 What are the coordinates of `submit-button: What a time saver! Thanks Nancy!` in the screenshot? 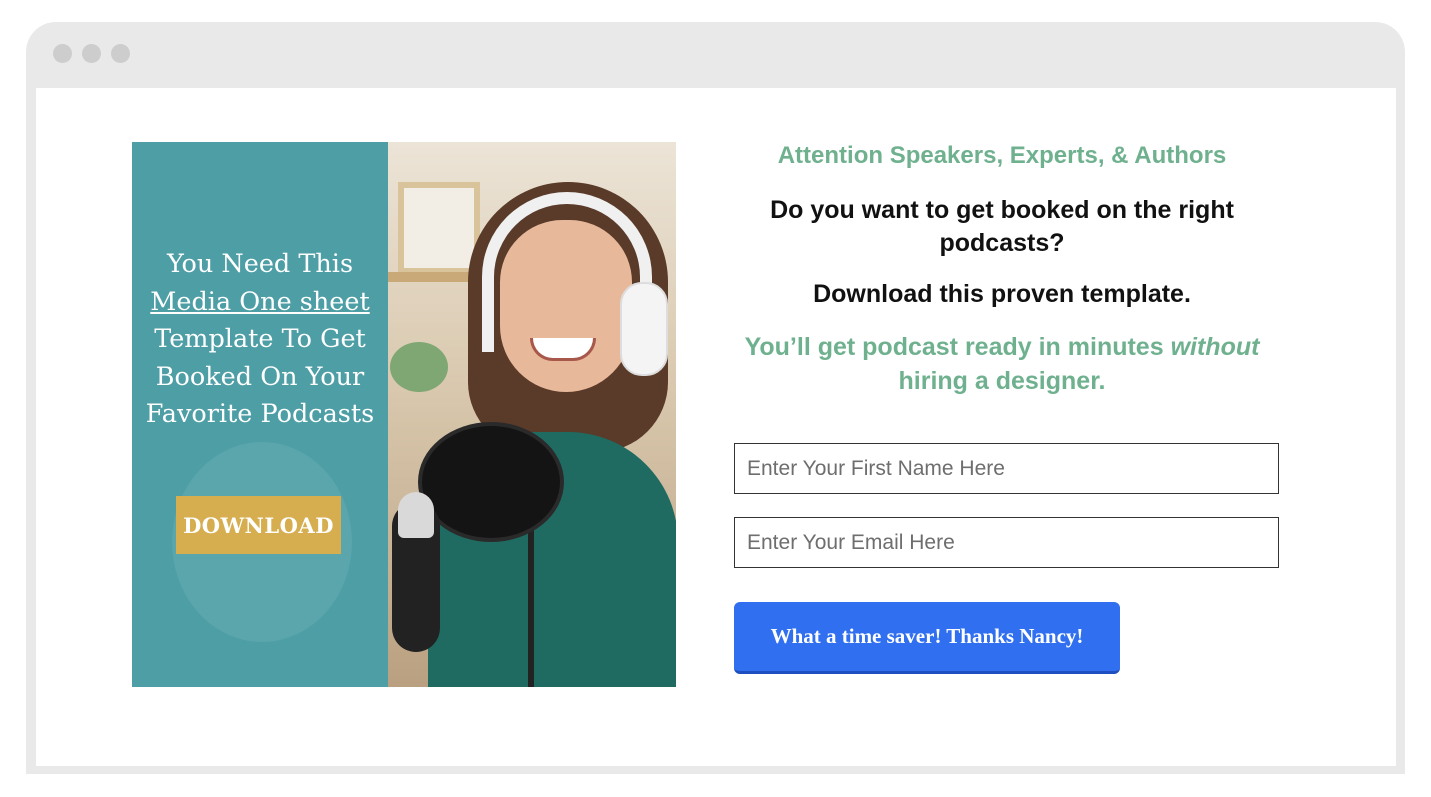 It's located at (927, 638).